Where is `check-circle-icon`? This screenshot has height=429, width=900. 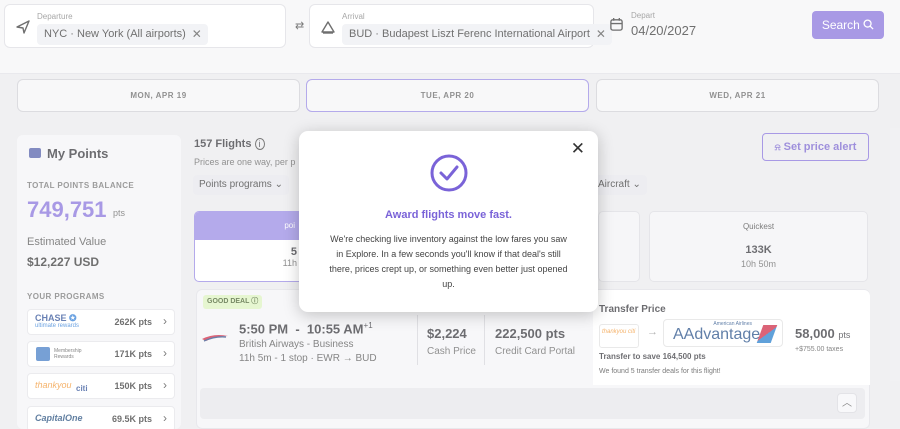
check-circle-icon is located at coordinates (449, 173).